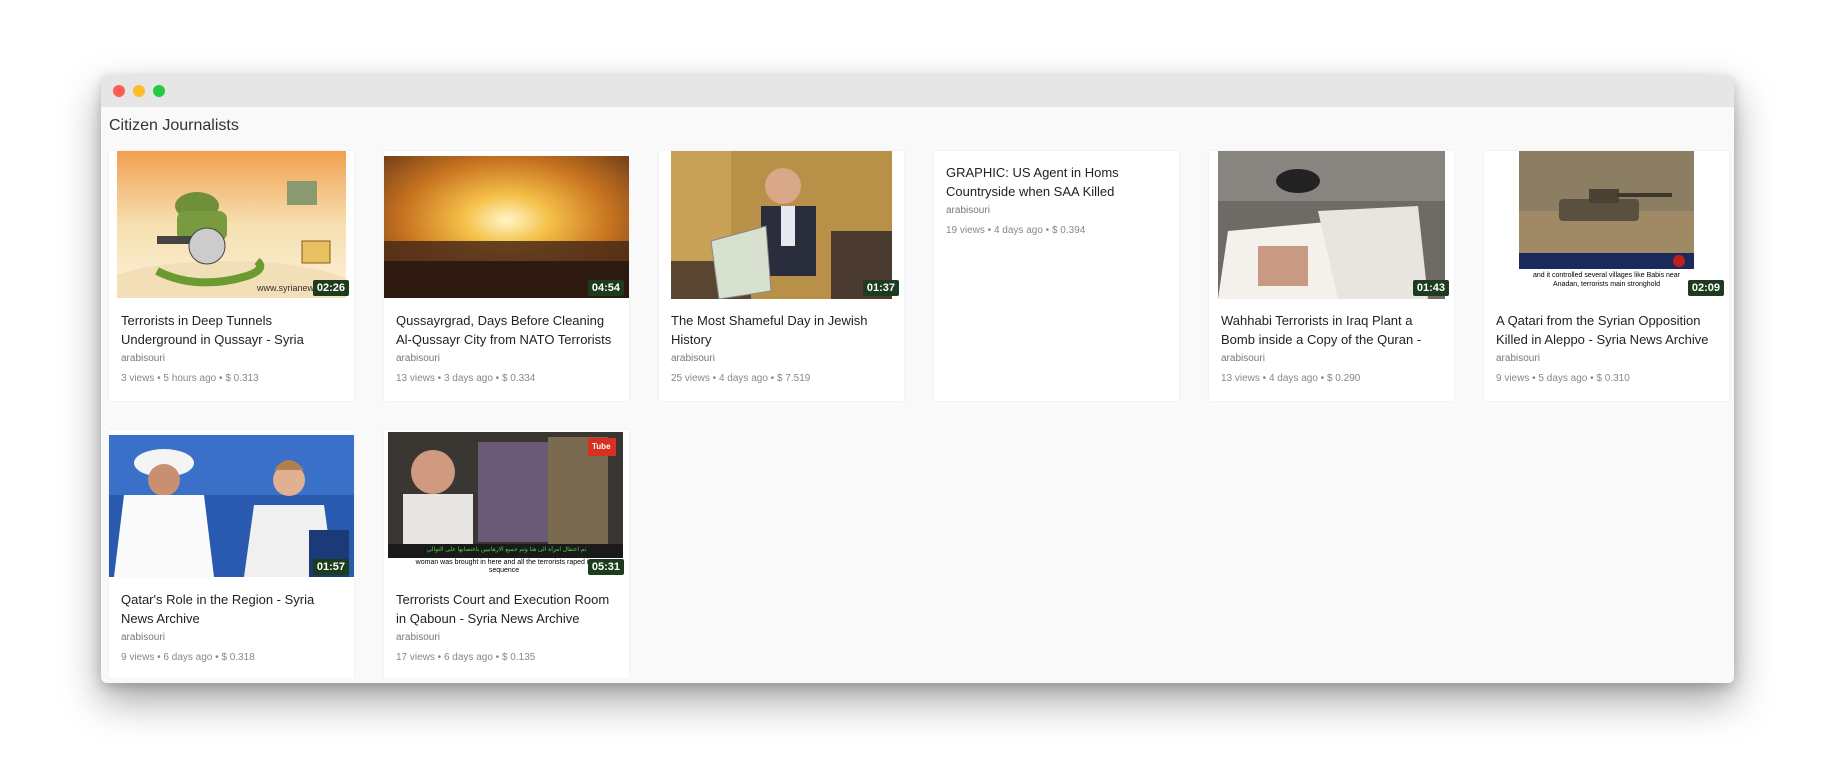 The image size is (1833, 759). Describe the element at coordinates (238, 657) in the screenshot. I see `video-price: $ 0.318` at that location.